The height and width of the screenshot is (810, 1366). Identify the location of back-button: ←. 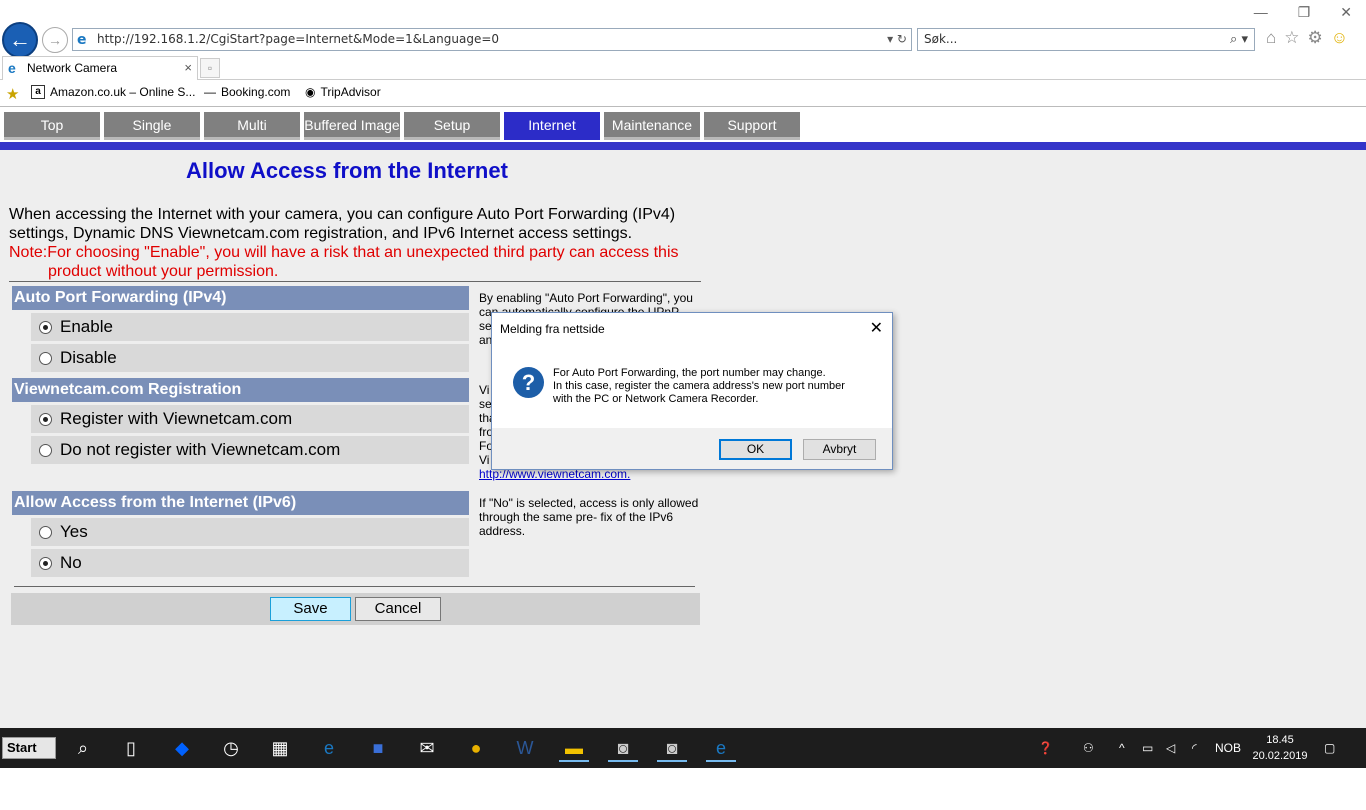
(20, 40).